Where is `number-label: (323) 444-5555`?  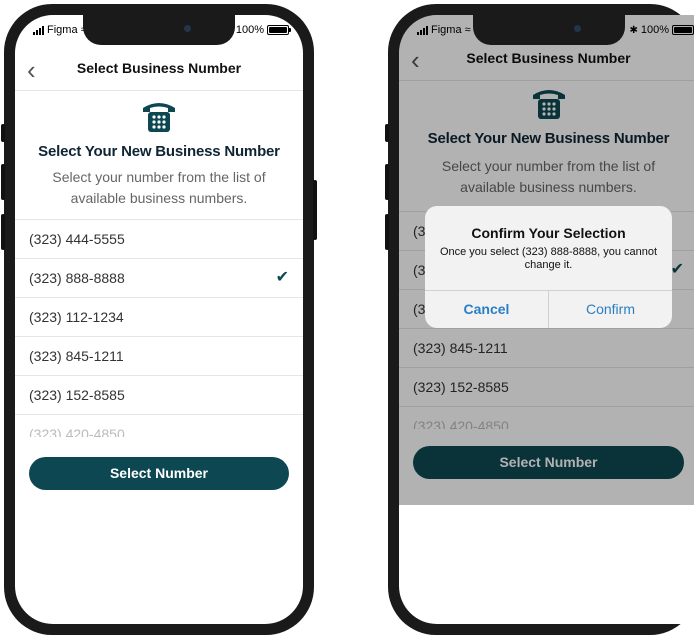 number-label: (323) 444-5555 is located at coordinates (77, 239).